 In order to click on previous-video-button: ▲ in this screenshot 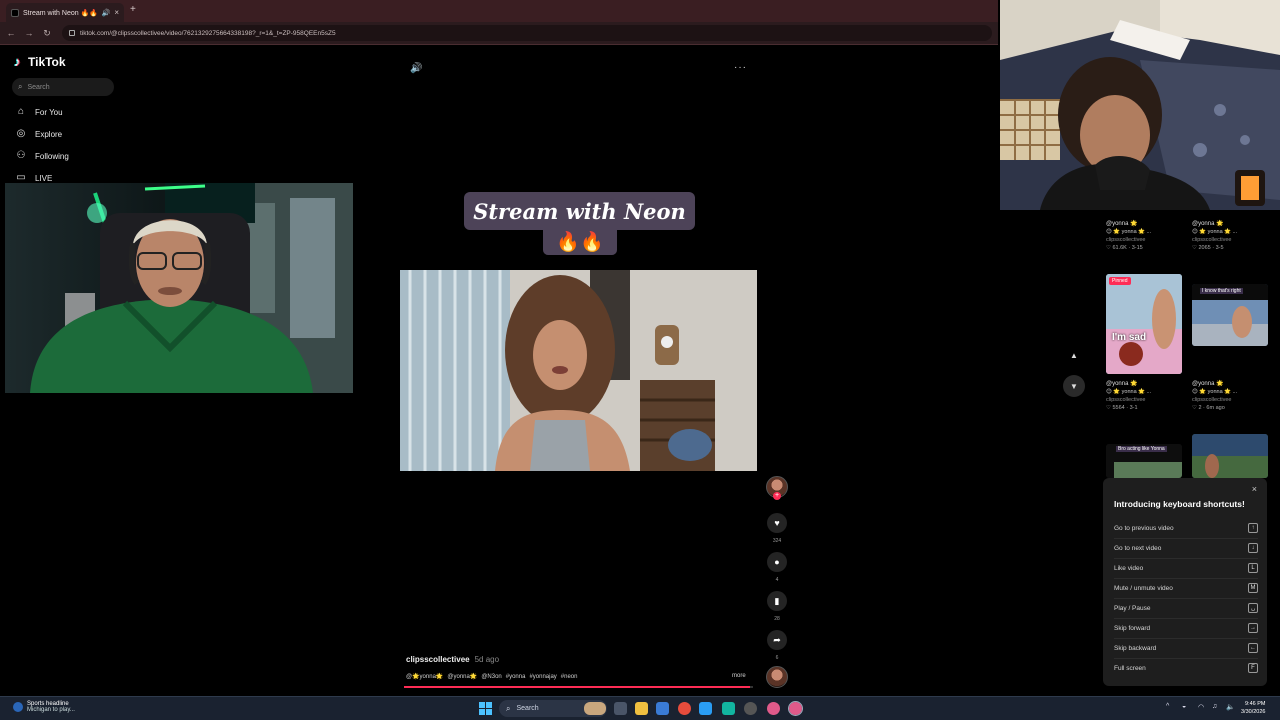, I will do `click(1074, 355)`.